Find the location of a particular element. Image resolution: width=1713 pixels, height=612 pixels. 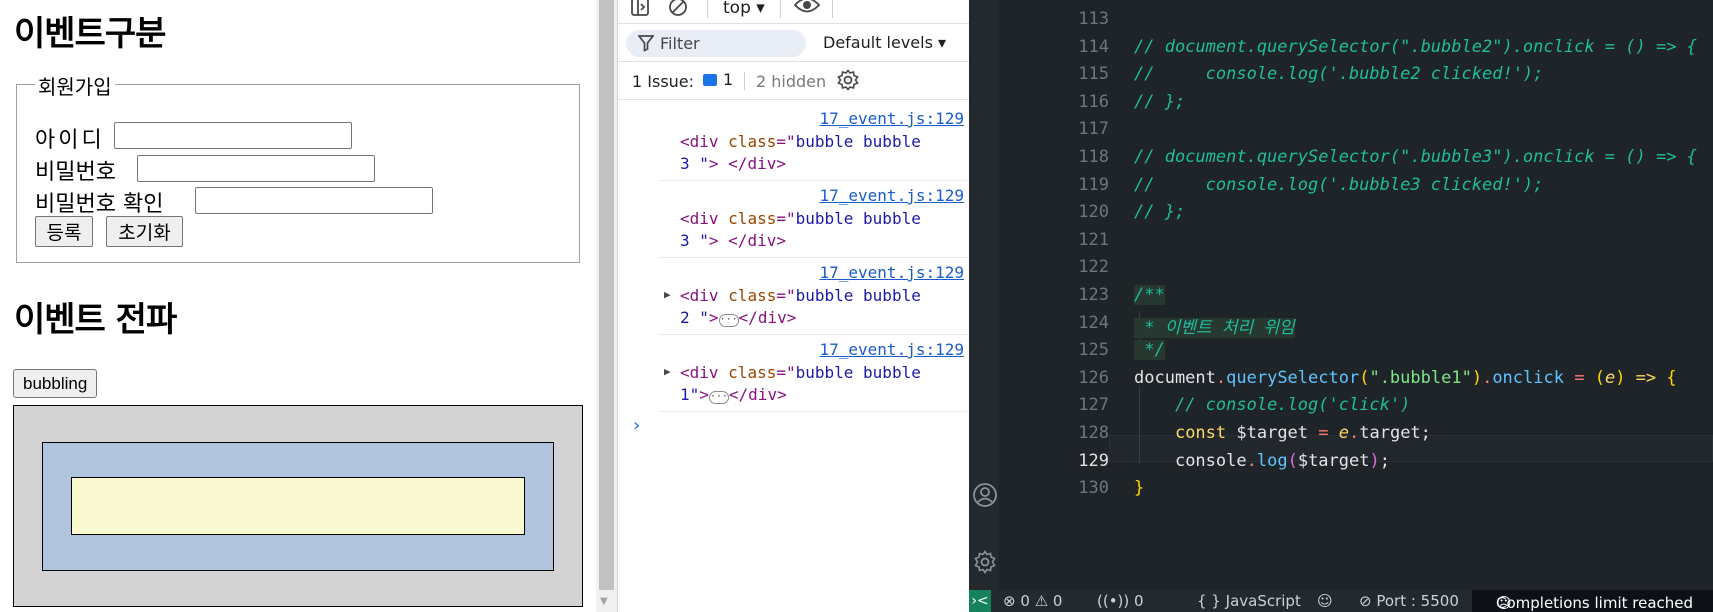

settings-gear-icon is located at coordinates (848, 82).